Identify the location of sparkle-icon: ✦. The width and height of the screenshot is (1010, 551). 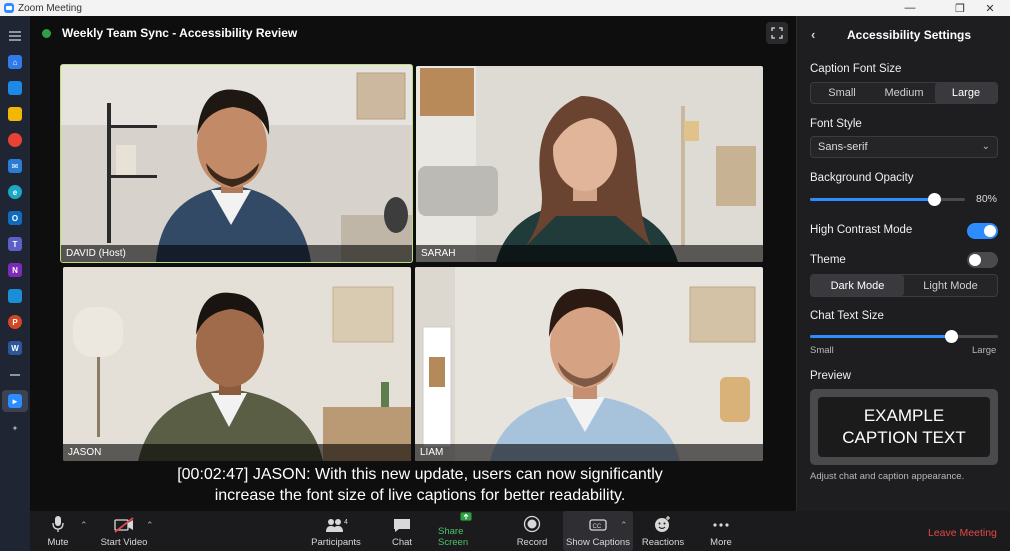
(15, 428).